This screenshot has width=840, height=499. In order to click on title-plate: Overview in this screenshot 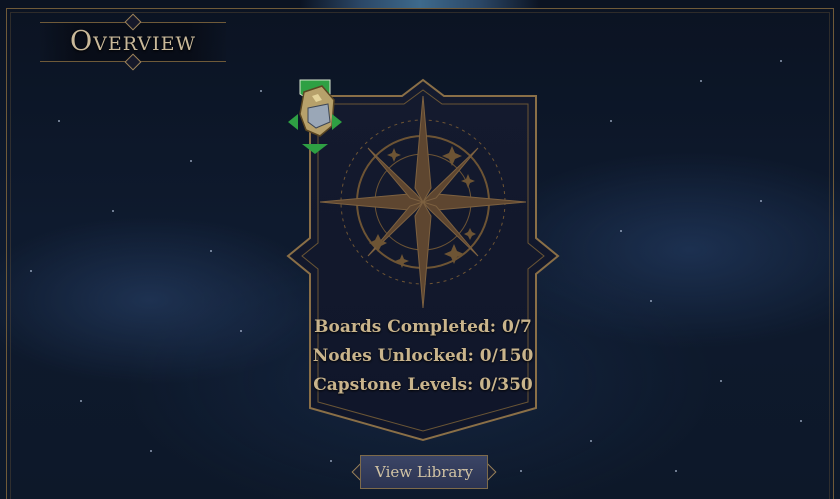, I will do `click(133, 42)`.